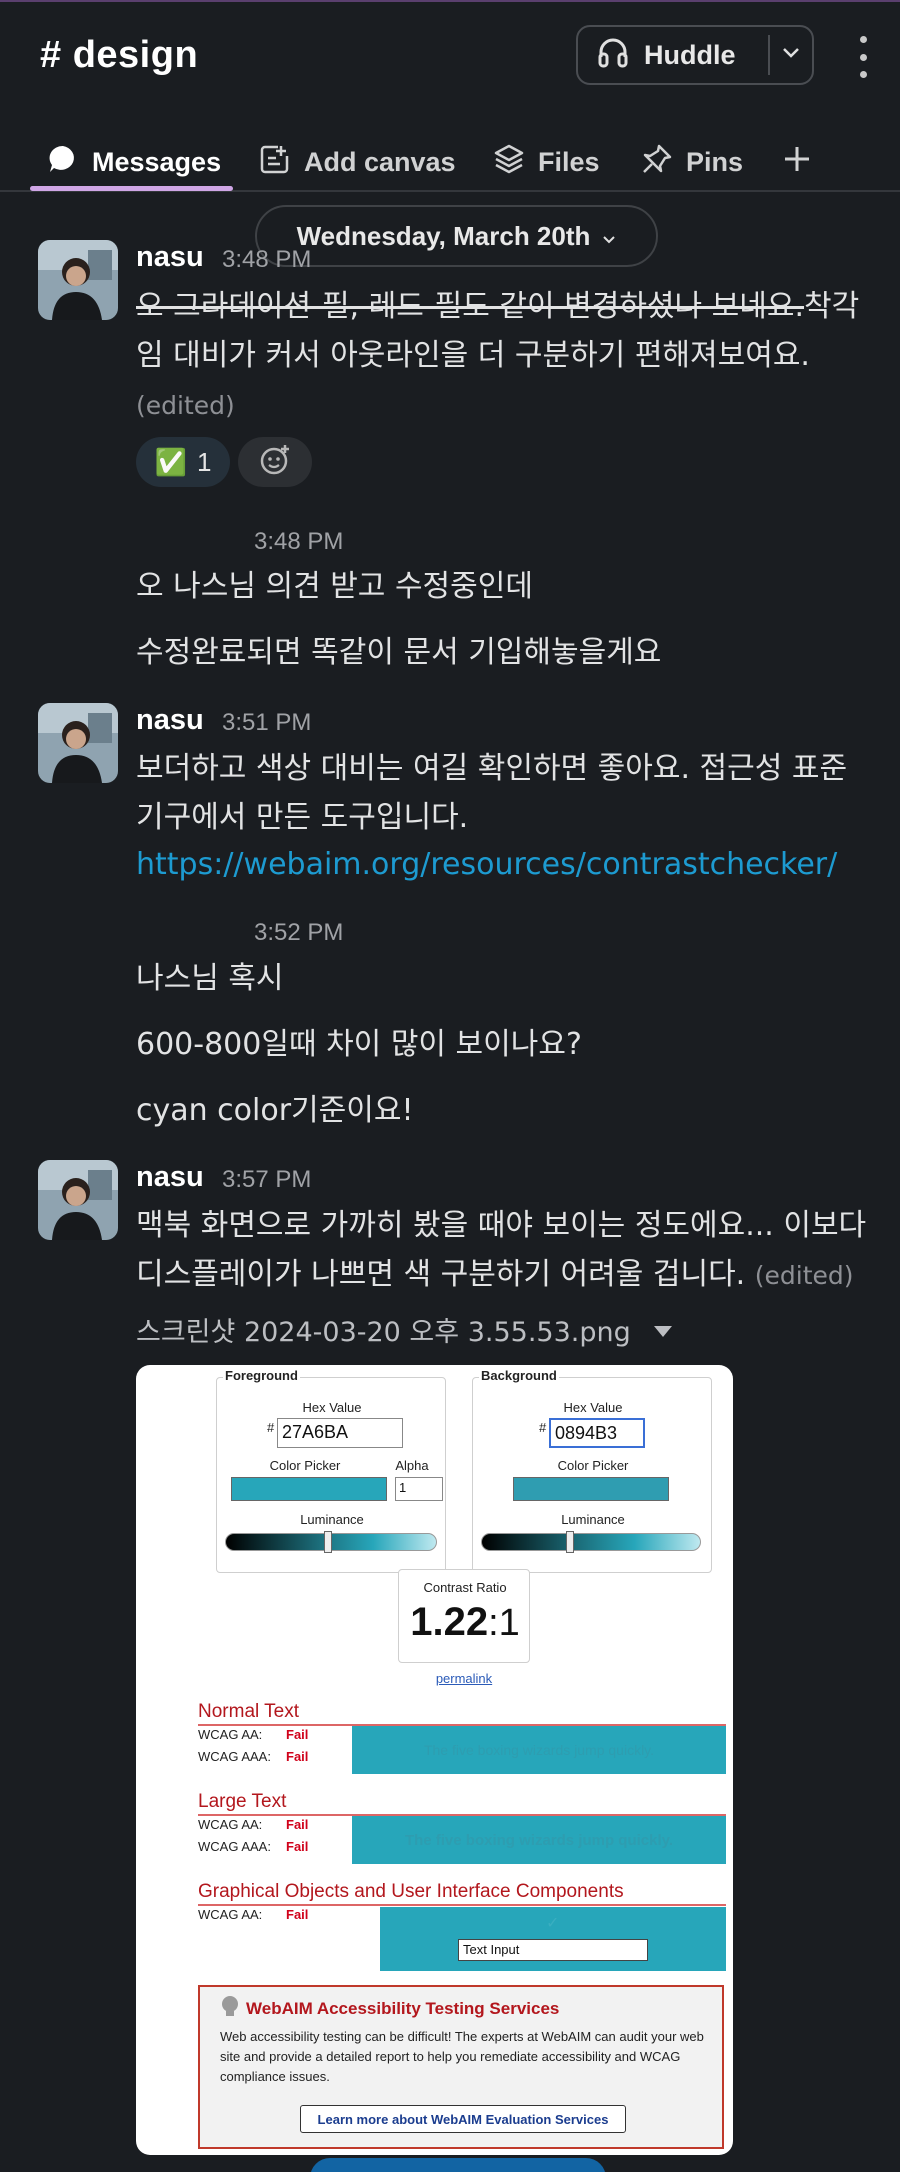 This screenshot has height=2172, width=900. Describe the element at coordinates (450, 59) in the screenshot. I see `channel-header: # design Huddle` at that location.